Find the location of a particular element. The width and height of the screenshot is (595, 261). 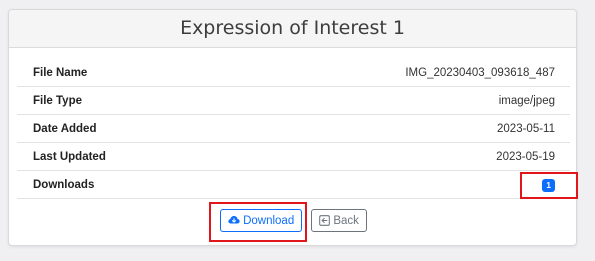

detail-label: Date Added is located at coordinates (65, 128).